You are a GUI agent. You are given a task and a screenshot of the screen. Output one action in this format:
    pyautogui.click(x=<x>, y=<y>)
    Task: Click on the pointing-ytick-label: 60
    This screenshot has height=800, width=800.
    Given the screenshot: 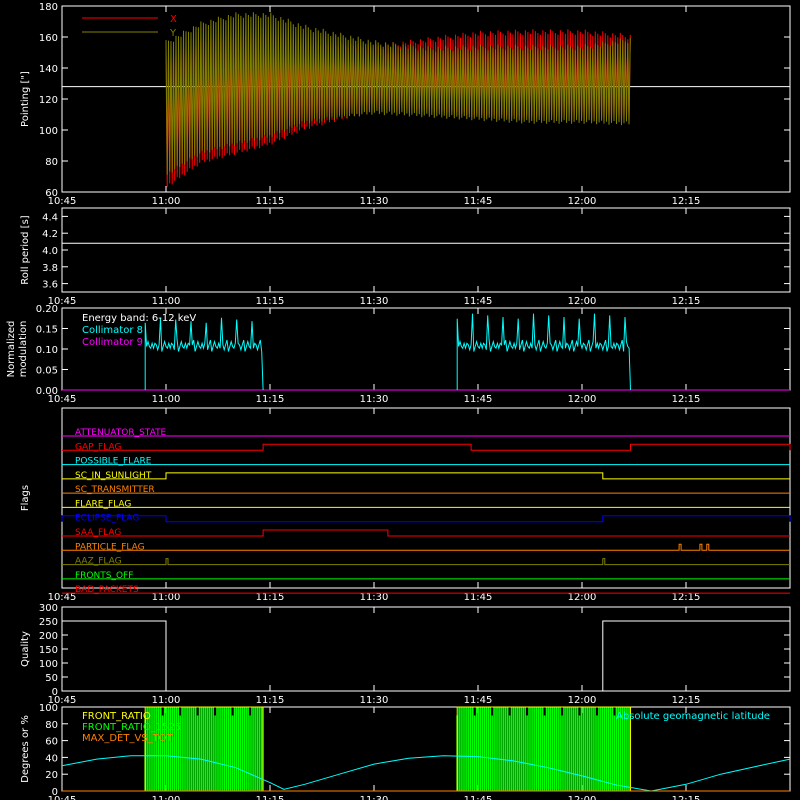 What is the action you would take?
    pyautogui.click(x=51, y=193)
    